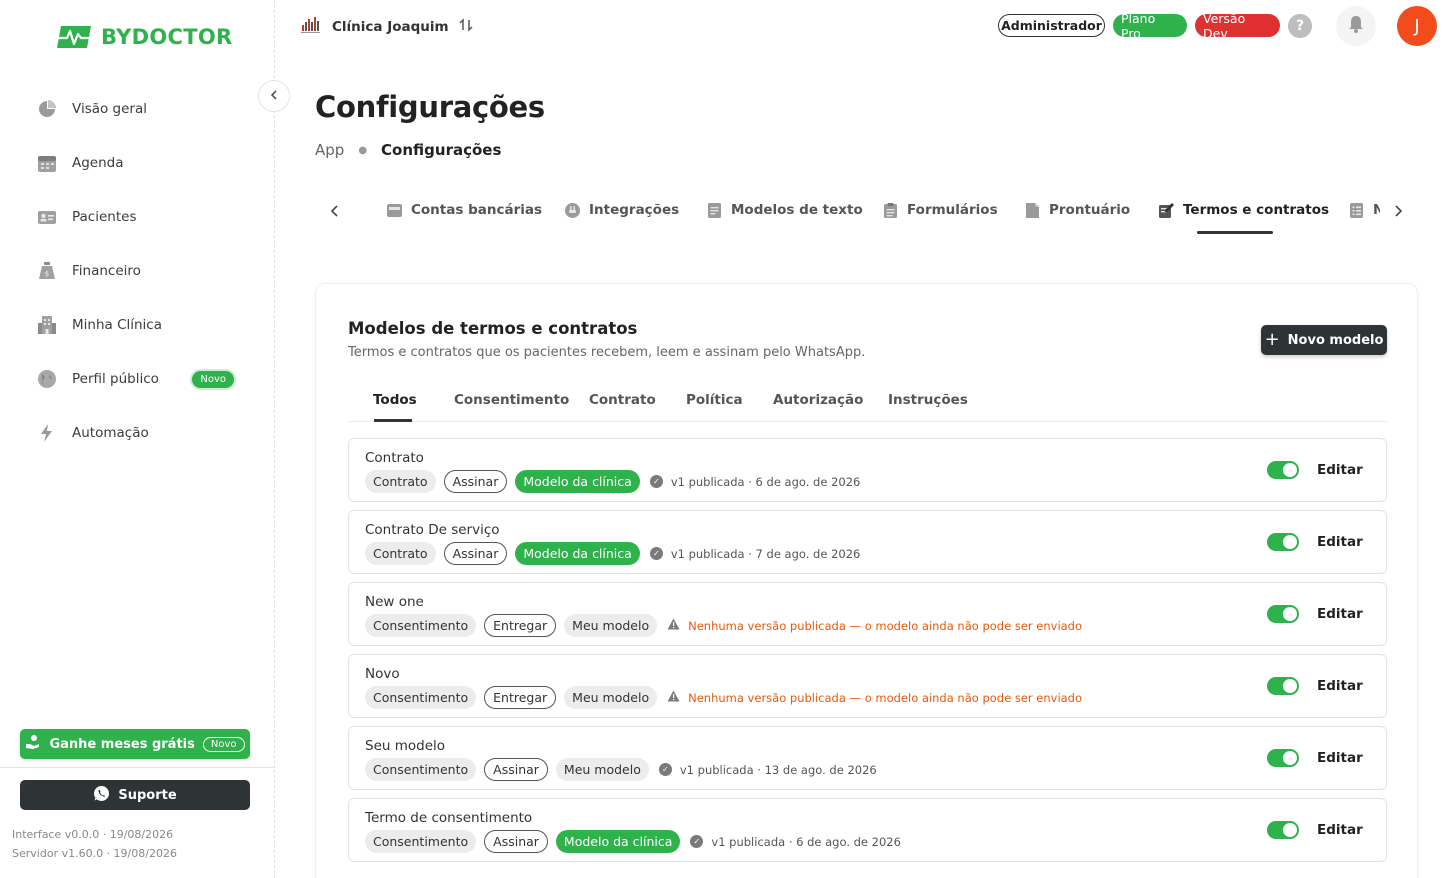 The width and height of the screenshot is (1455, 878). Describe the element at coordinates (386, 27) in the screenshot. I see `clinic-switcher: Clínica Joaquim` at that location.